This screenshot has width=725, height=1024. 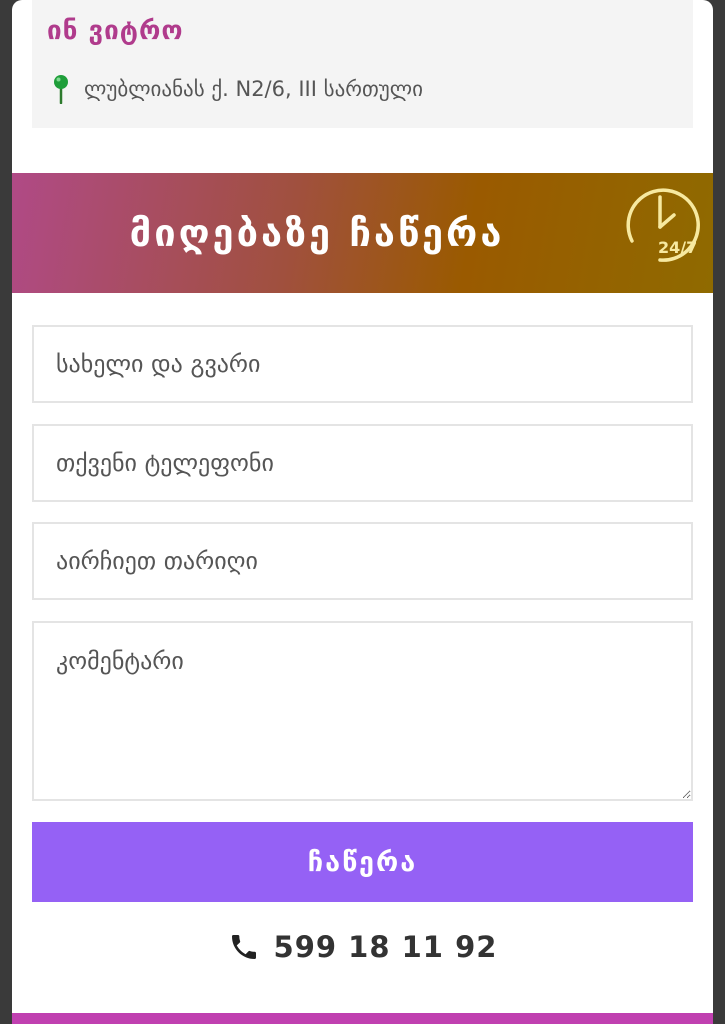 I want to click on phone-icon, so click(x=243, y=947).